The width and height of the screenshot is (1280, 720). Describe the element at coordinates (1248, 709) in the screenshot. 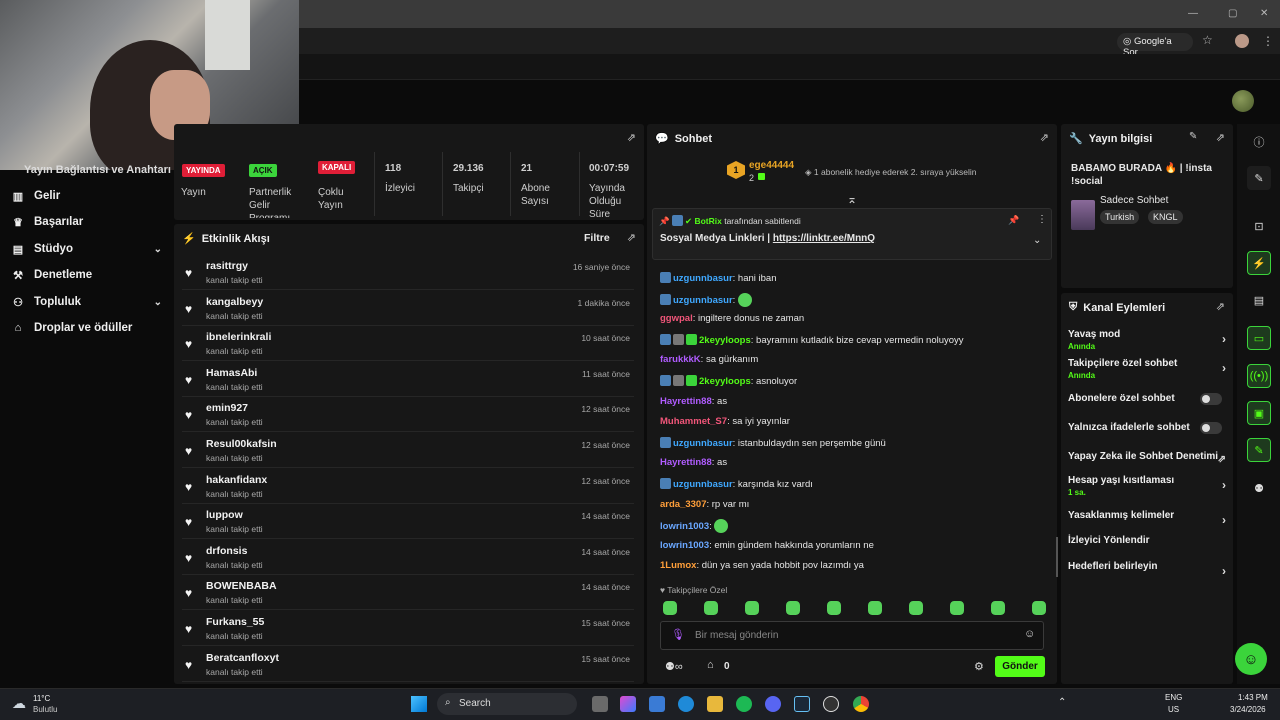

I see `clock-date: 3/24/2026` at that location.